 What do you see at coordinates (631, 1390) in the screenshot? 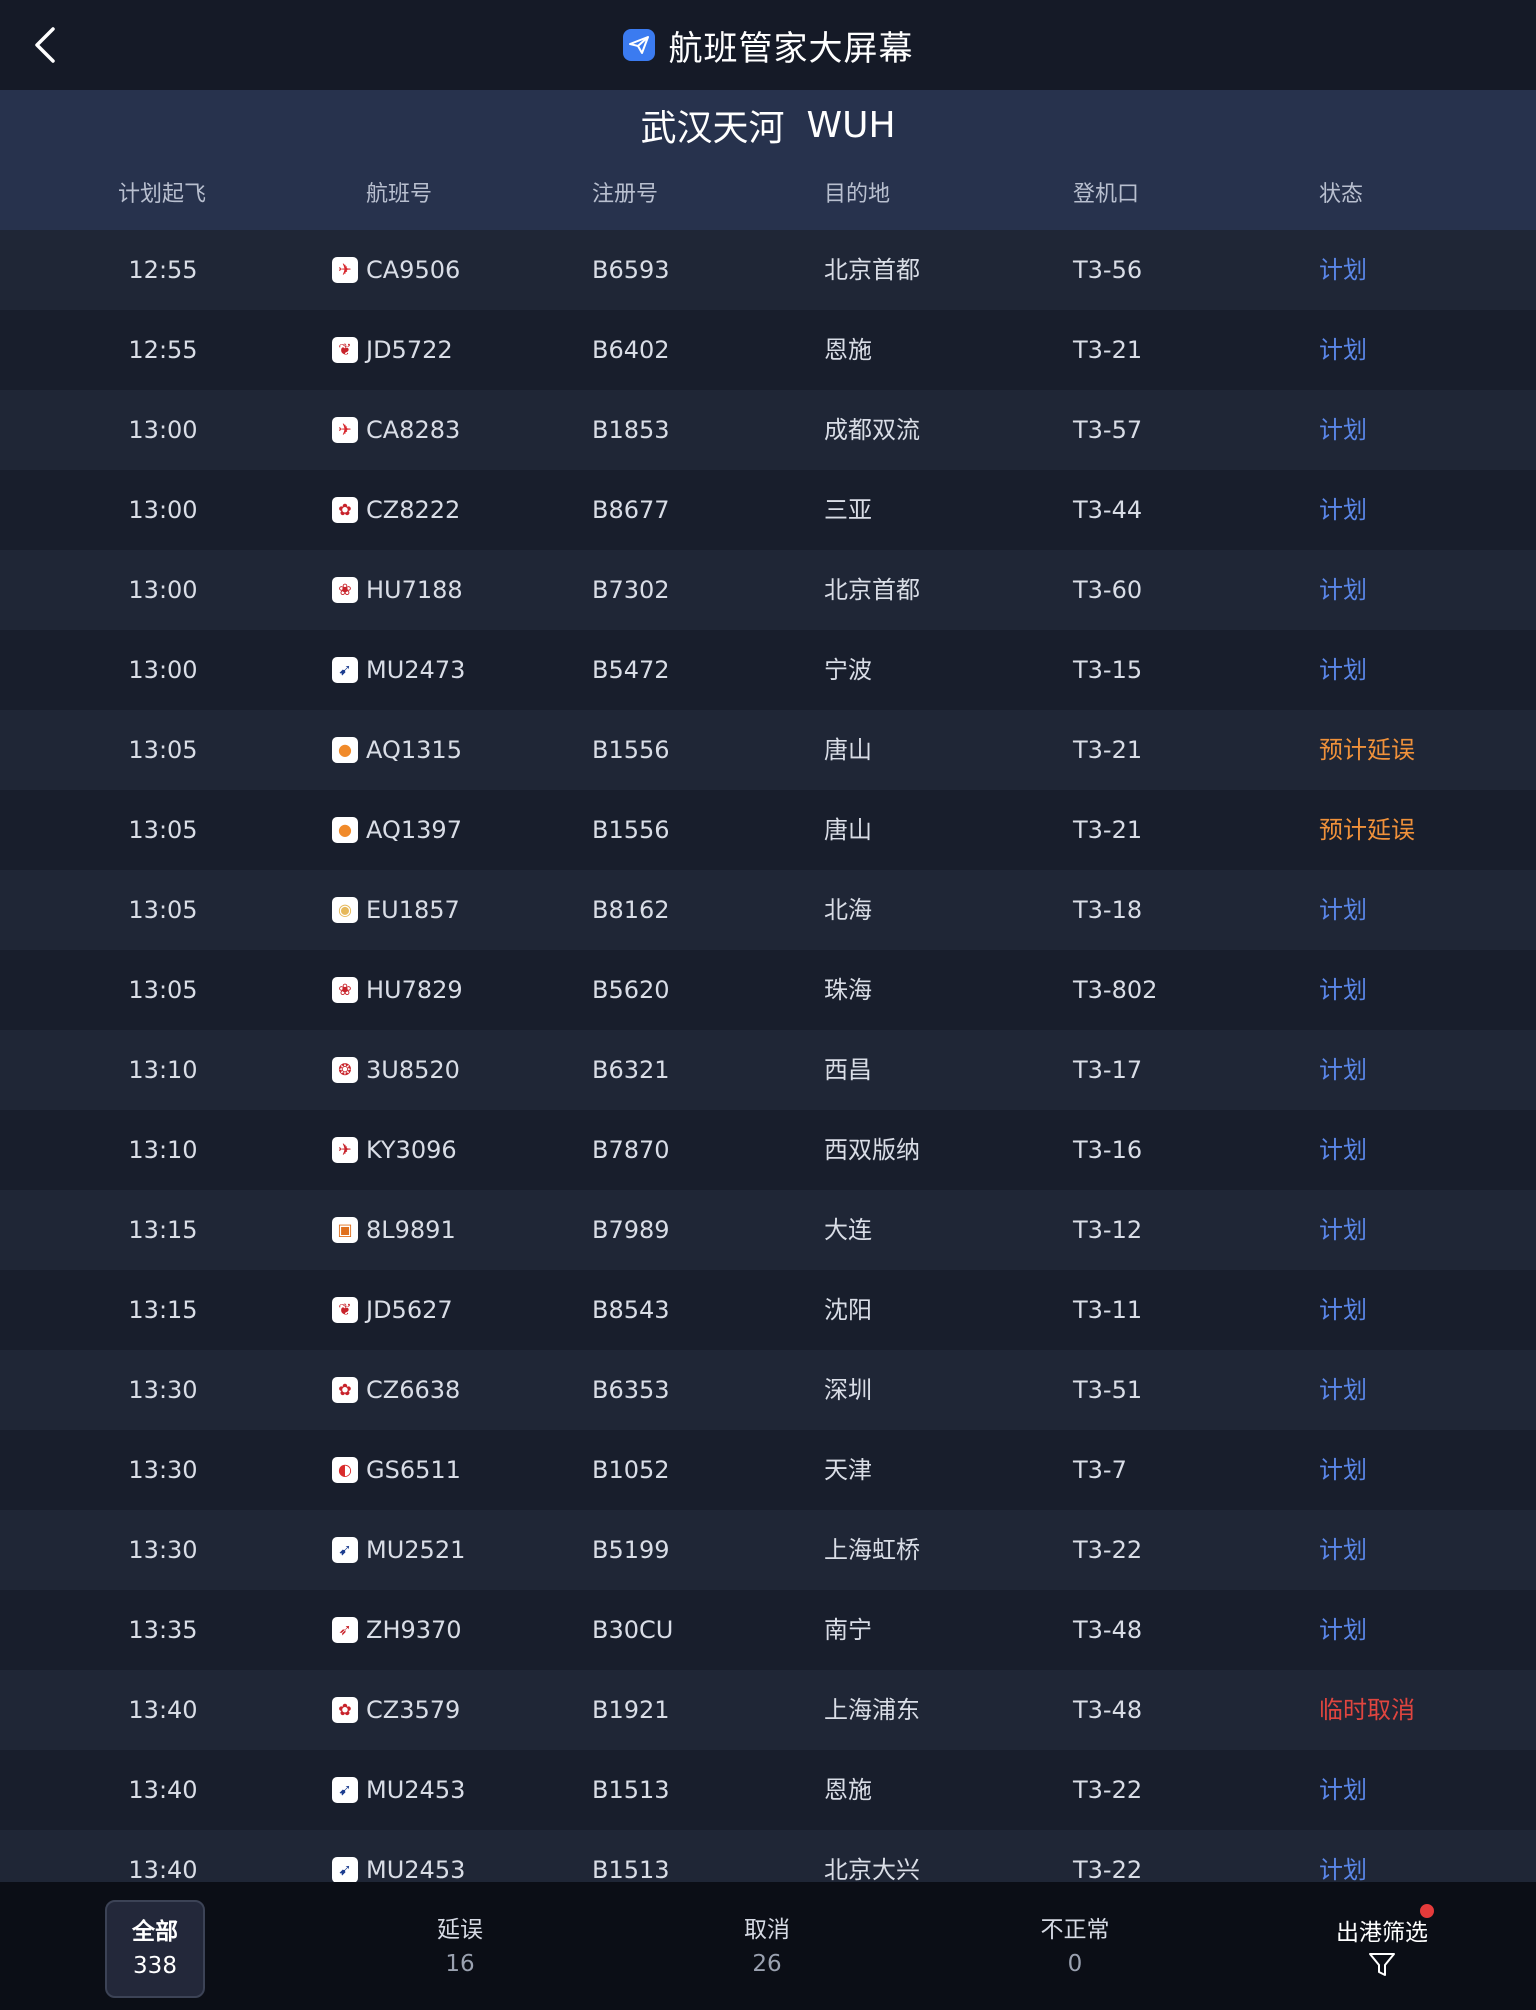
I see `registration-number: B6353` at bounding box center [631, 1390].